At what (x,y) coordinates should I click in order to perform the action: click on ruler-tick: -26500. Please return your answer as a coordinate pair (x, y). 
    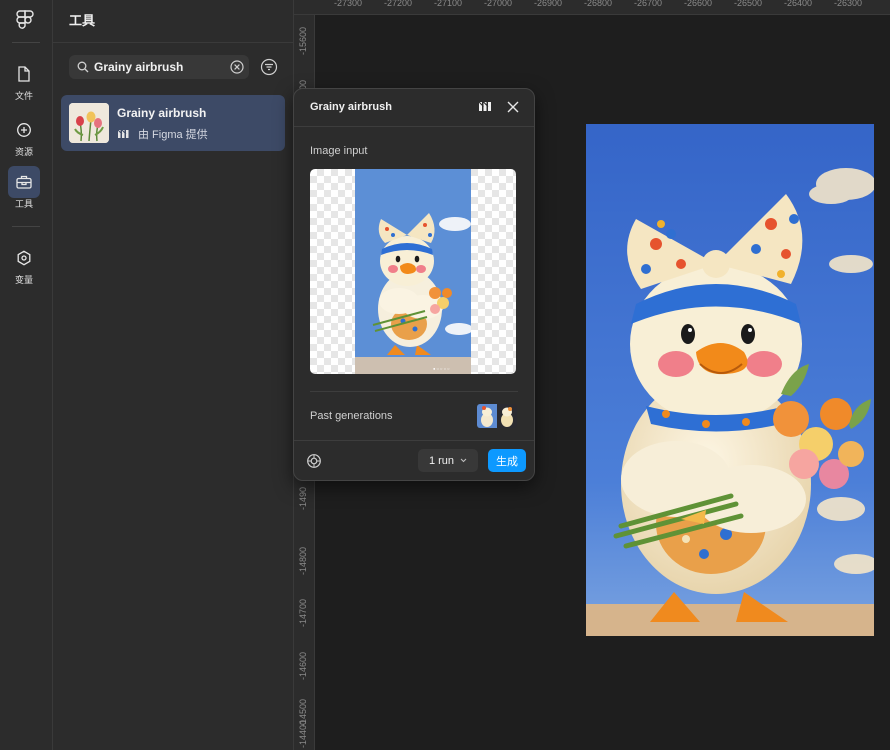
    Looking at the image, I should click on (748, 4).